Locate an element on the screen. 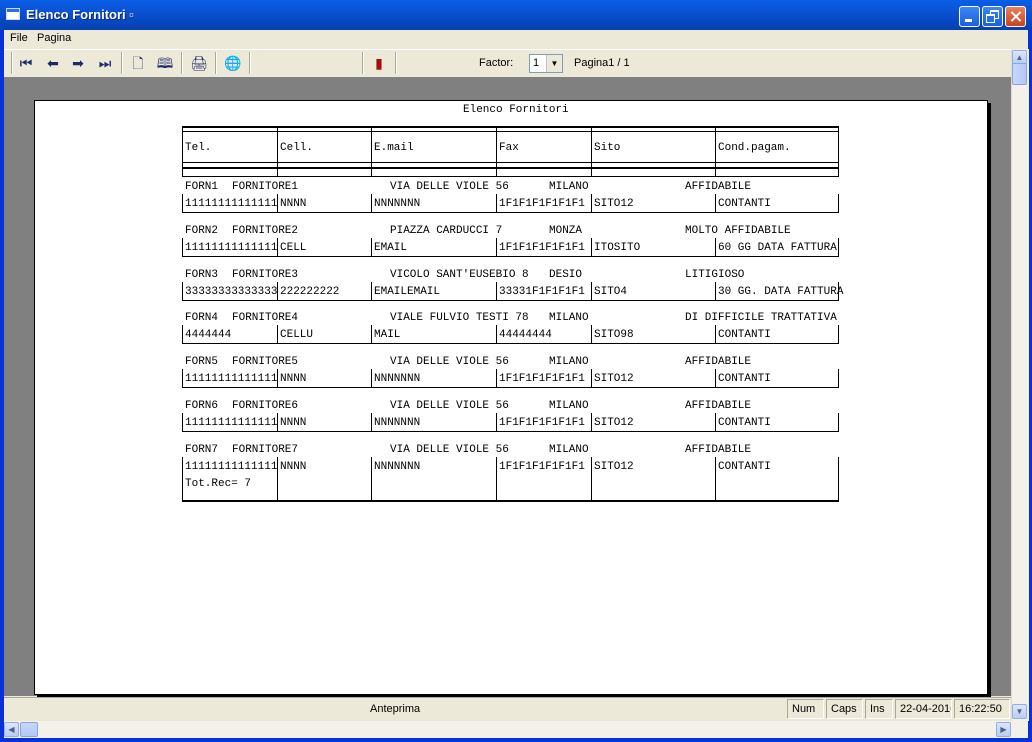 Image resolution: width=1032 pixels, height=742 pixels. status-mode: Anteprima is located at coordinates (395, 709).